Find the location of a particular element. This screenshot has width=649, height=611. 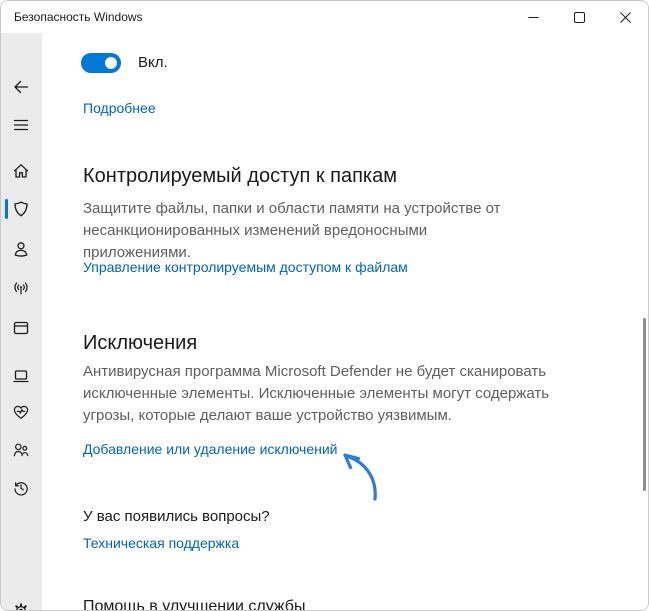

toggle-knob-icon is located at coordinates (111, 63).